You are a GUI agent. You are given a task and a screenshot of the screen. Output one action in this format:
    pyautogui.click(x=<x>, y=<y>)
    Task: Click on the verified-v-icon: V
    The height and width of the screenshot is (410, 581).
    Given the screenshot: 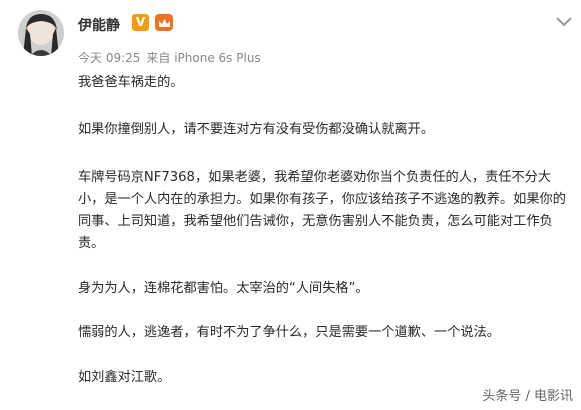 What is the action you would take?
    pyautogui.click(x=140, y=22)
    